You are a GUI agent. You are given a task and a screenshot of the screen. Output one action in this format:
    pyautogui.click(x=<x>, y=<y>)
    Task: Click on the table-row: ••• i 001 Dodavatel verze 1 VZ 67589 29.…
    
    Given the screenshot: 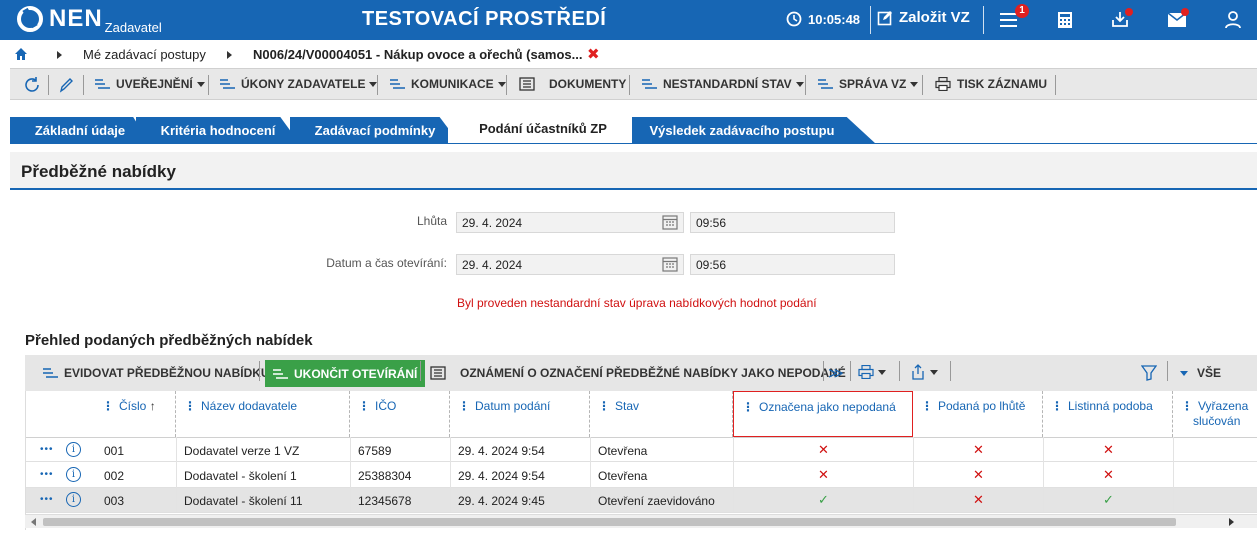 What is the action you would take?
    pyautogui.click(x=641, y=449)
    